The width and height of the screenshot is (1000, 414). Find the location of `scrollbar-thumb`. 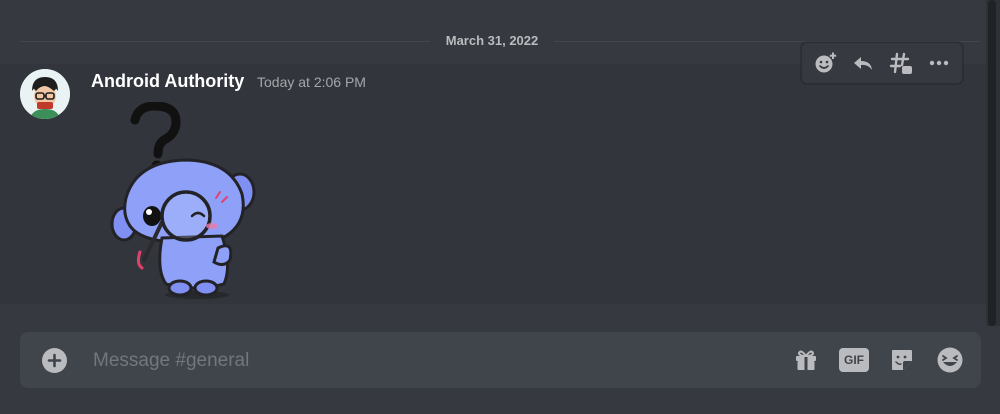

scrollbar-thumb is located at coordinates (992, 163).